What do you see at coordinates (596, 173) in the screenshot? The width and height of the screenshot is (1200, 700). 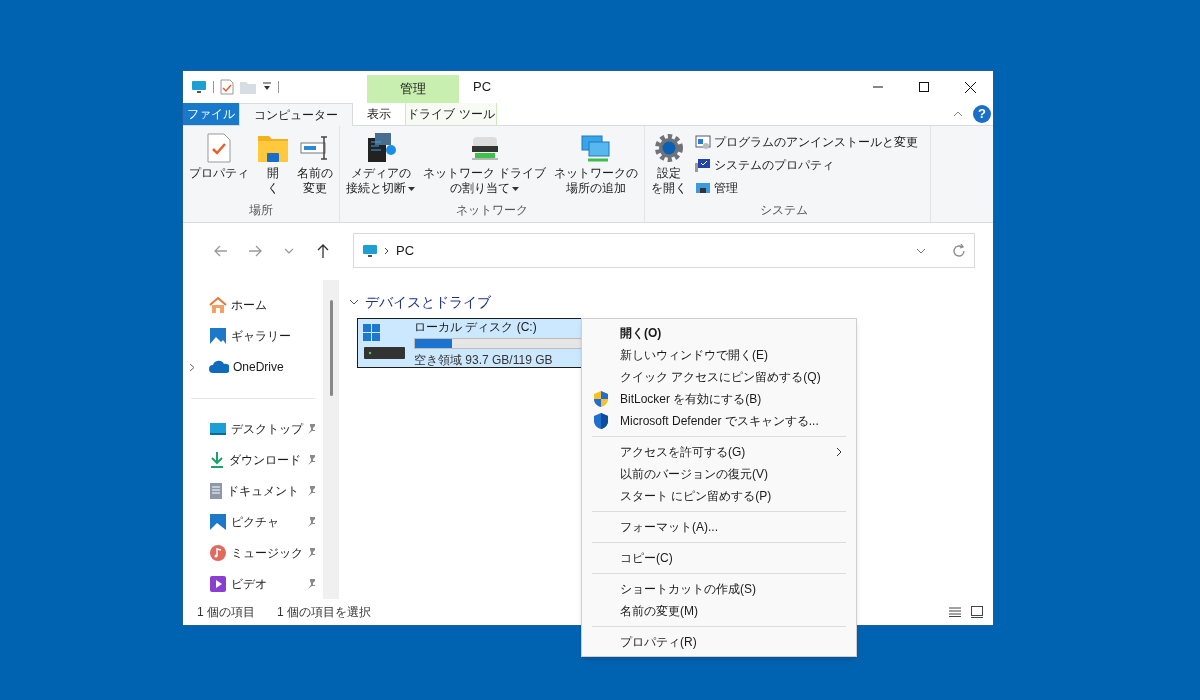 I see `command-label: ネットワークの` at bounding box center [596, 173].